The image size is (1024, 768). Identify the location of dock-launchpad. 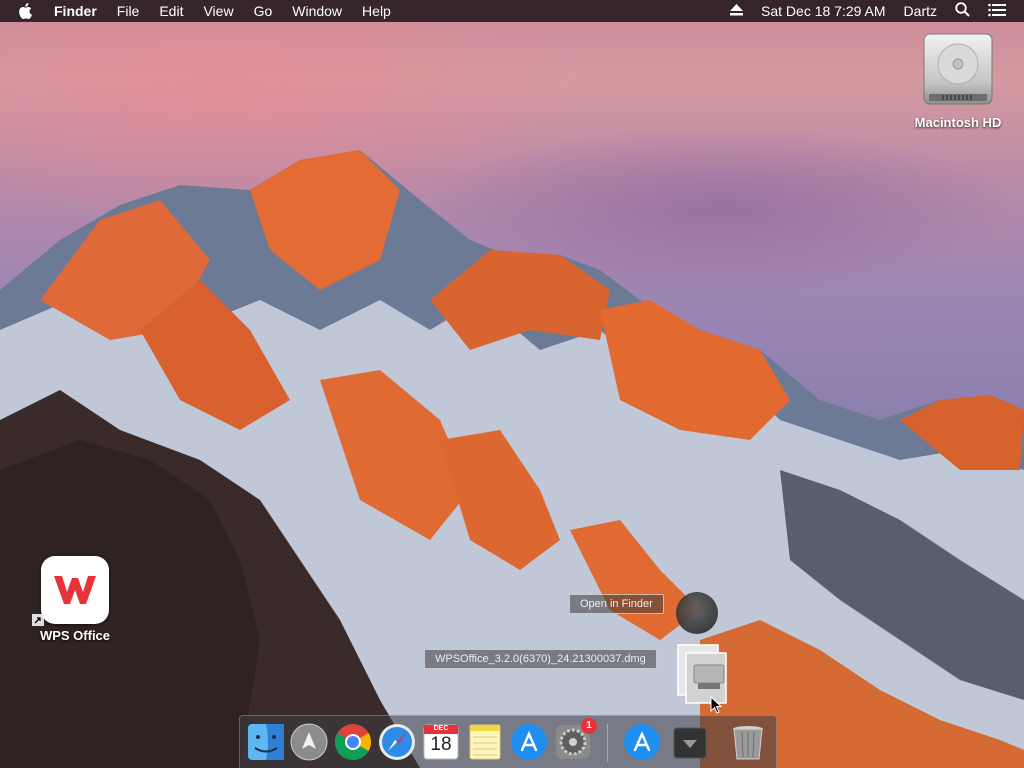
(309, 742).